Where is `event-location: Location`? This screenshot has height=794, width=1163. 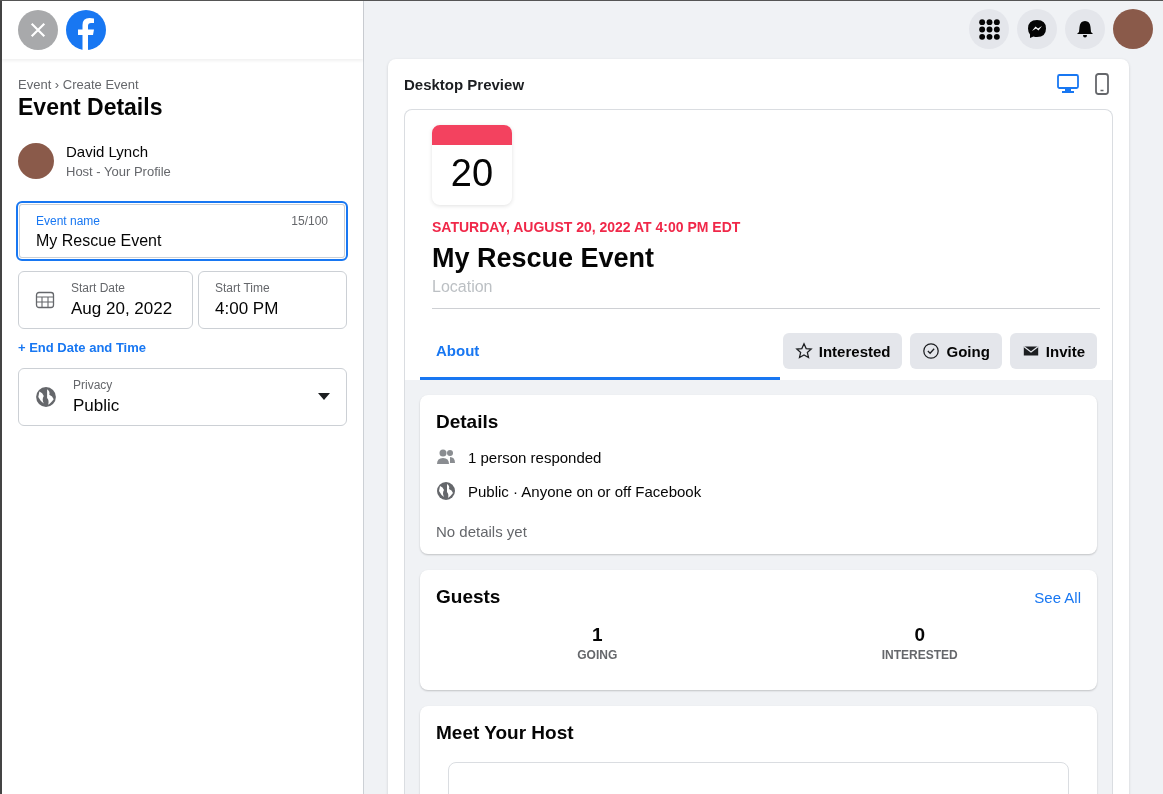
event-location: Location is located at coordinates (766, 293).